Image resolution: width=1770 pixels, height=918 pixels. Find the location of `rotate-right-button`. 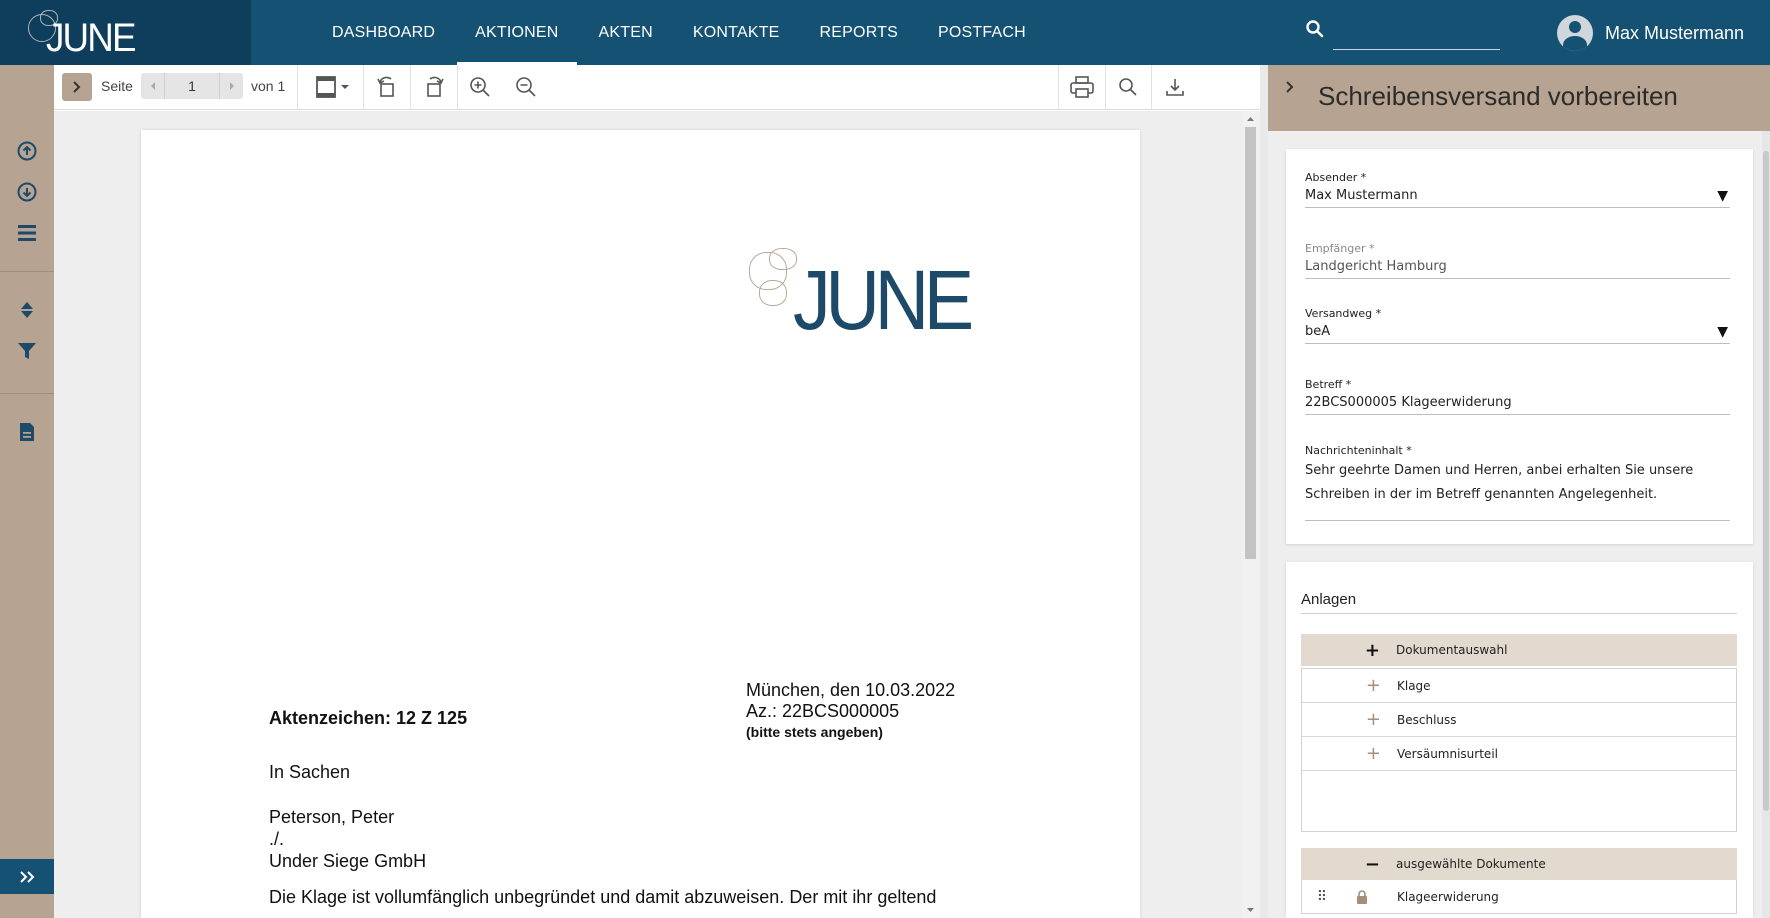

rotate-right-button is located at coordinates (434, 87).